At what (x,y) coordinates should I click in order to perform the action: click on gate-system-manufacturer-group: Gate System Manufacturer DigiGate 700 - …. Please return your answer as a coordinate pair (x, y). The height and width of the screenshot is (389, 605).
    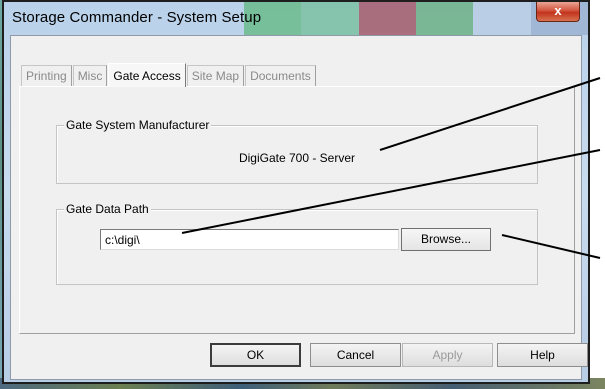
    Looking at the image, I should click on (297, 151).